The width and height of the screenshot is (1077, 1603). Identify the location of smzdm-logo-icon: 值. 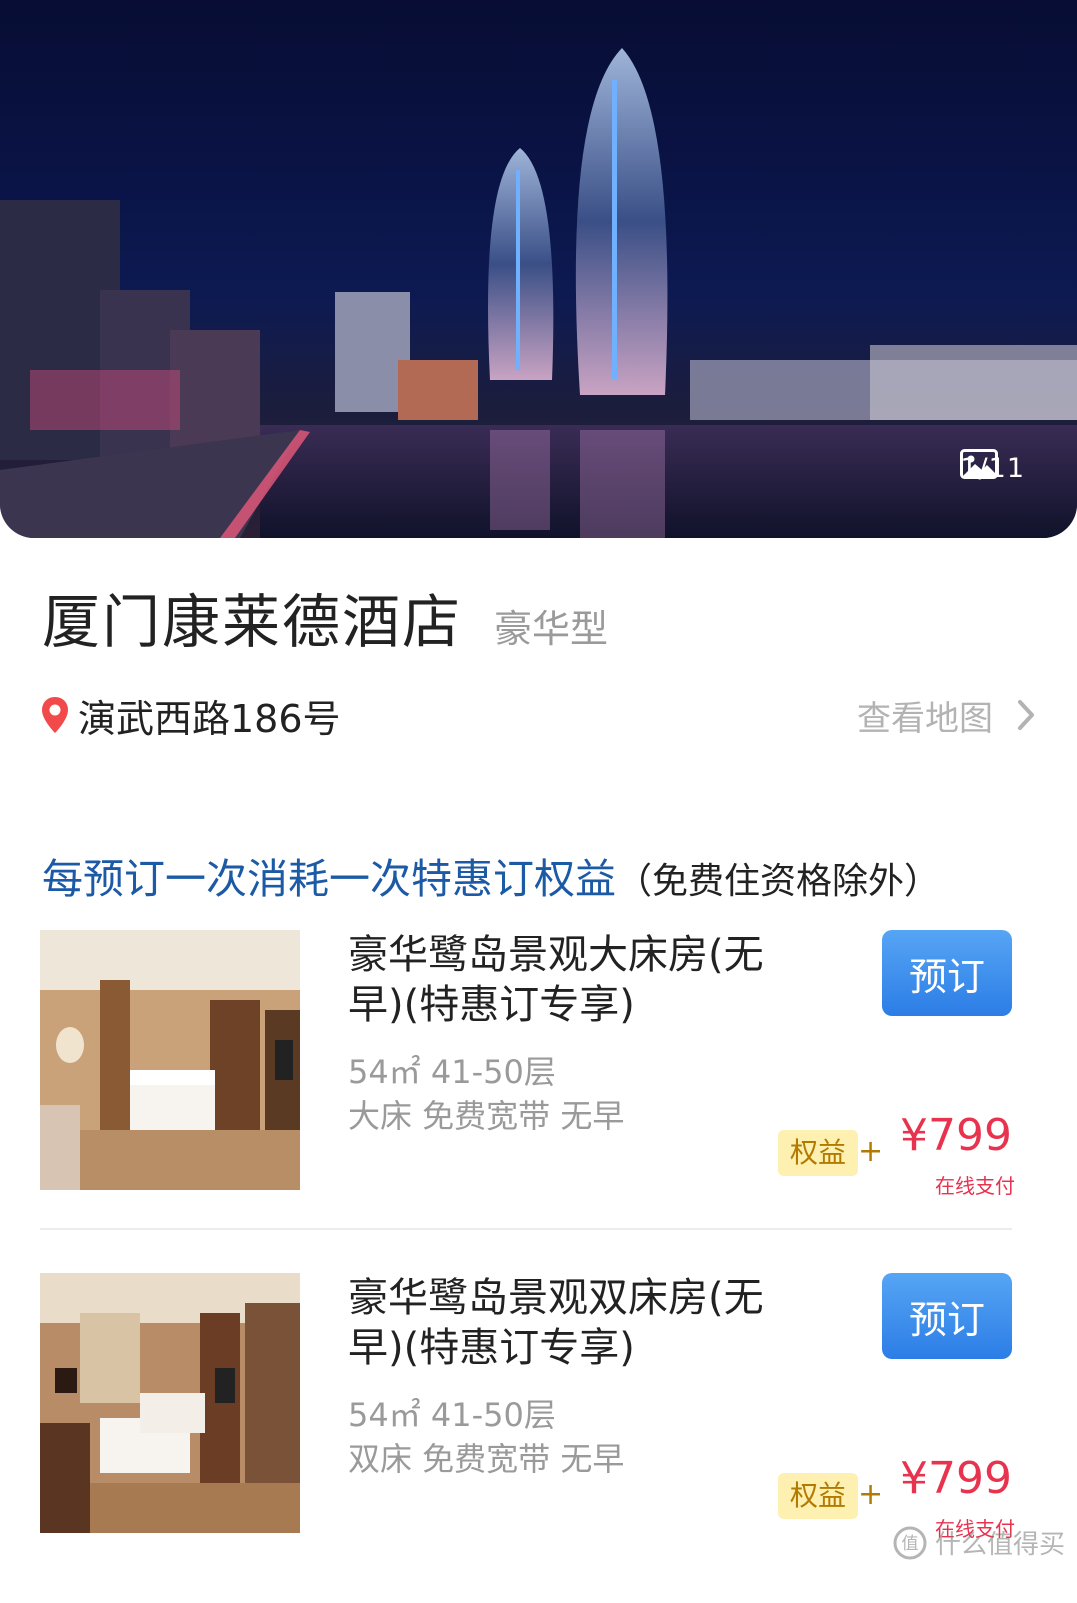
(910, 1542).